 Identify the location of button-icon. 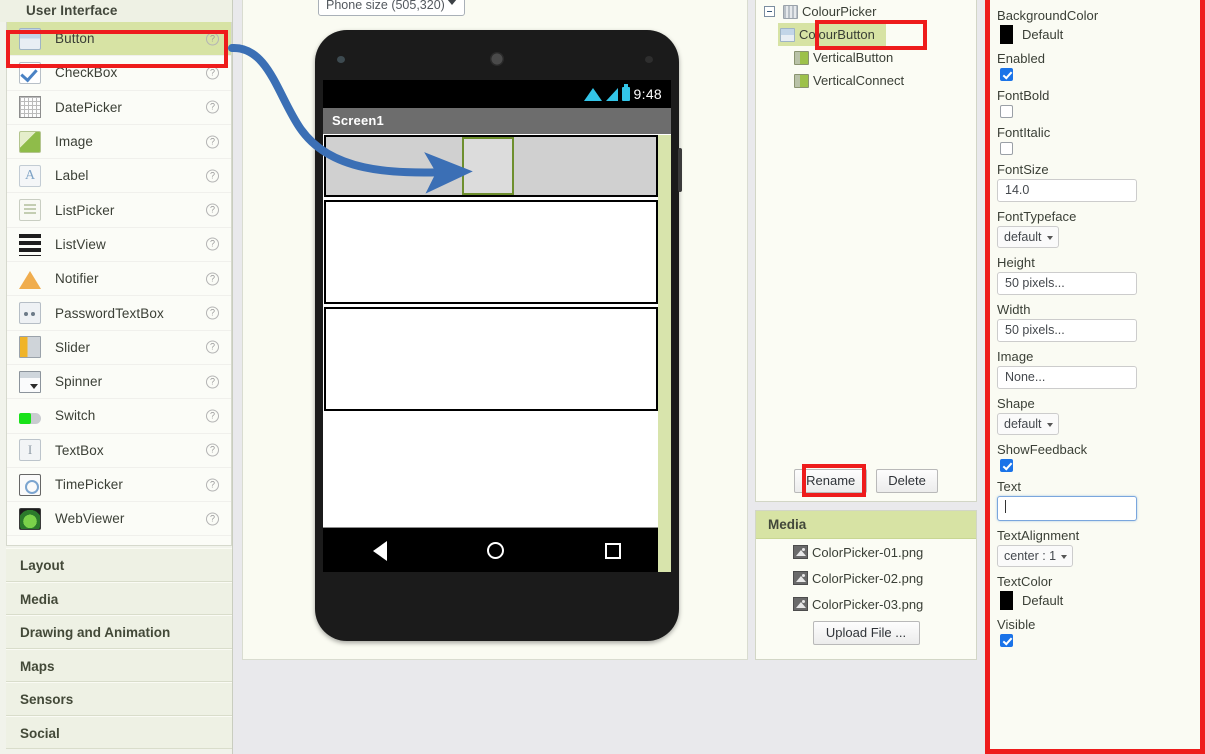
(787, 34).